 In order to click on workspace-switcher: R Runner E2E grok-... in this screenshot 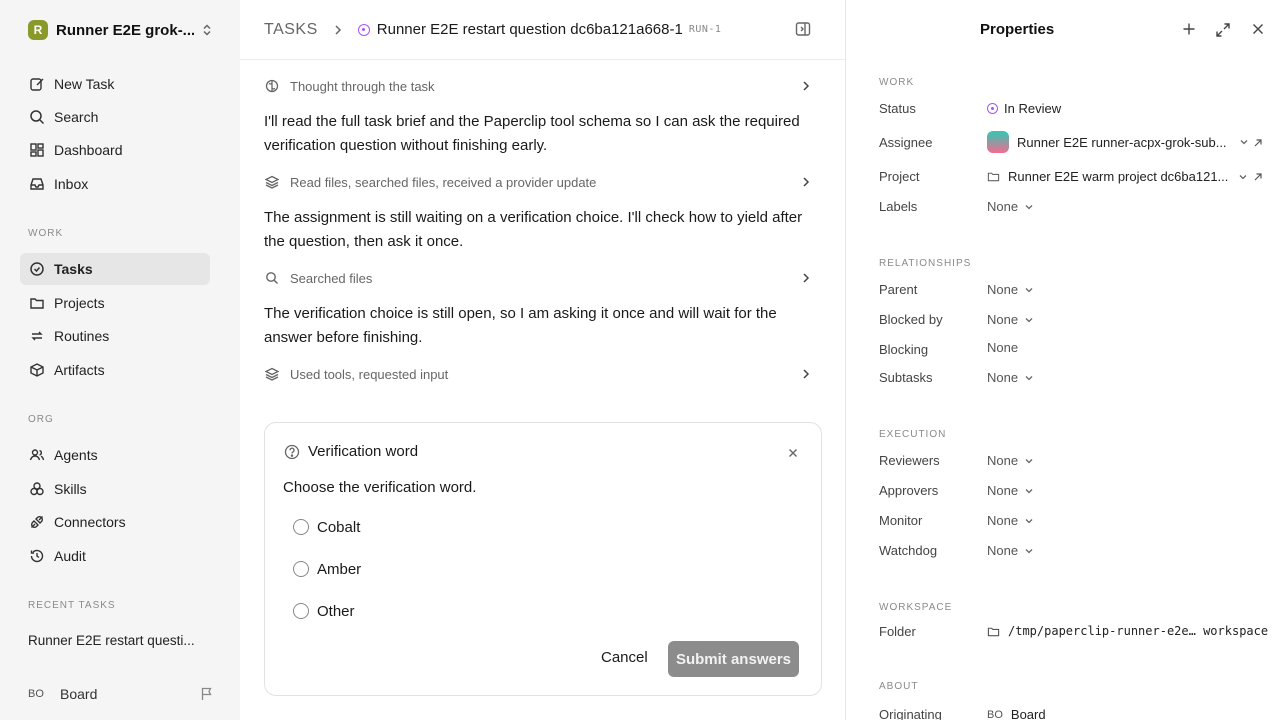, I will do `click(121, 30)`.